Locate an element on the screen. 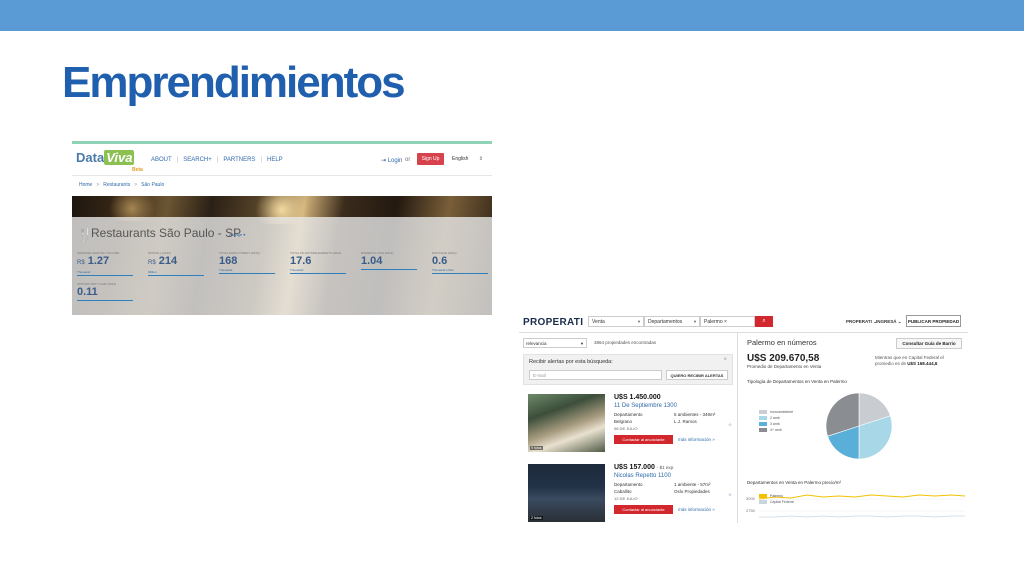 Image resolution: width=1024 pixels, height=576 pixels. login-link-label: INGRESÁ is located at coordinates (886, 321).